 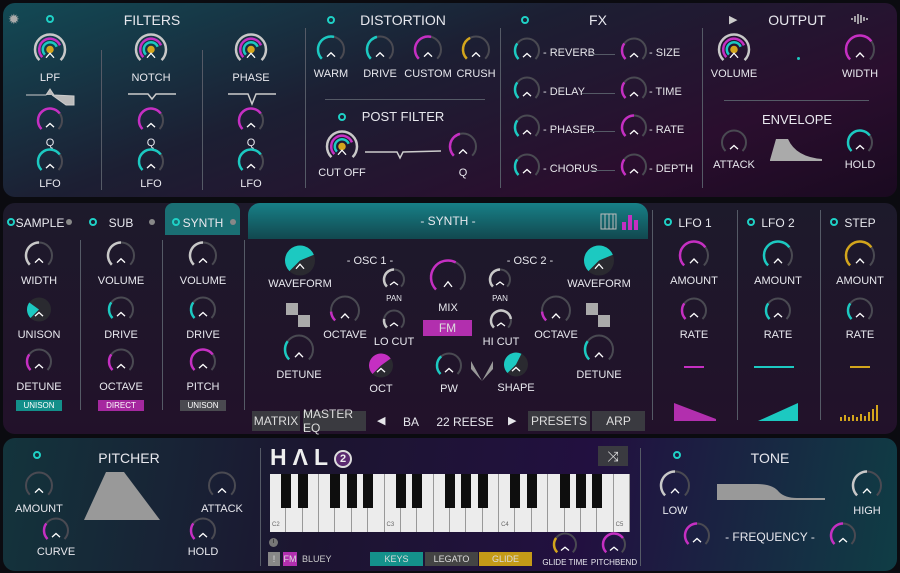 I want to click on phase-q-knob, so click(x=251, y=123).